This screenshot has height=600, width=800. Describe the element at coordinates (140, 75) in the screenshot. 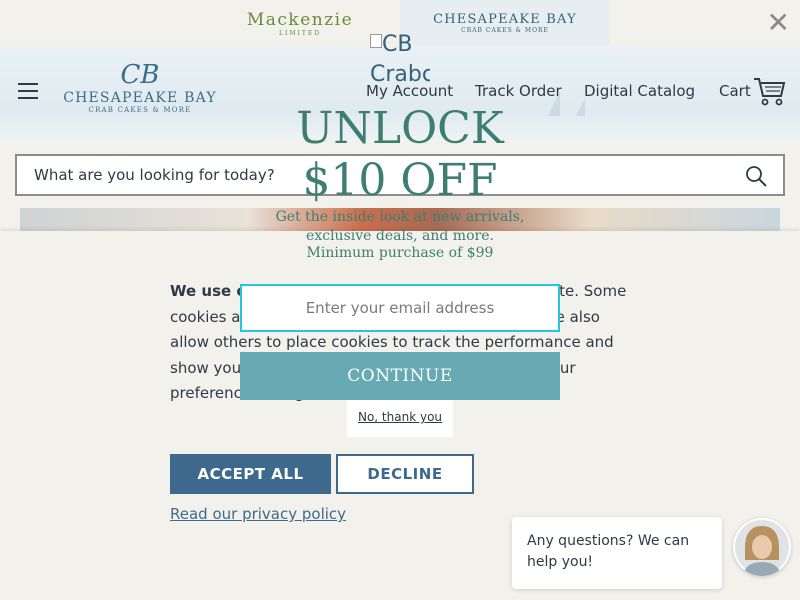

I see `logo-monogram: CB` at that location.